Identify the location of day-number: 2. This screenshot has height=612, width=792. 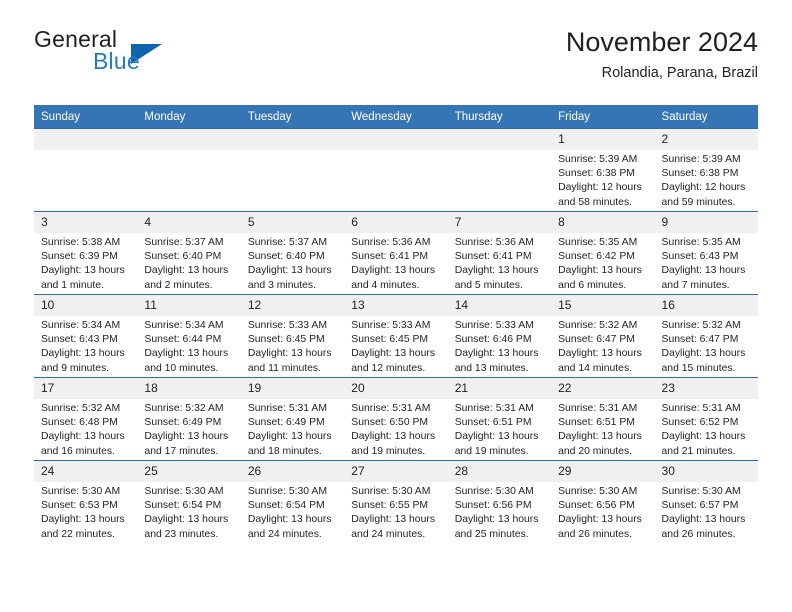
(706, 139).